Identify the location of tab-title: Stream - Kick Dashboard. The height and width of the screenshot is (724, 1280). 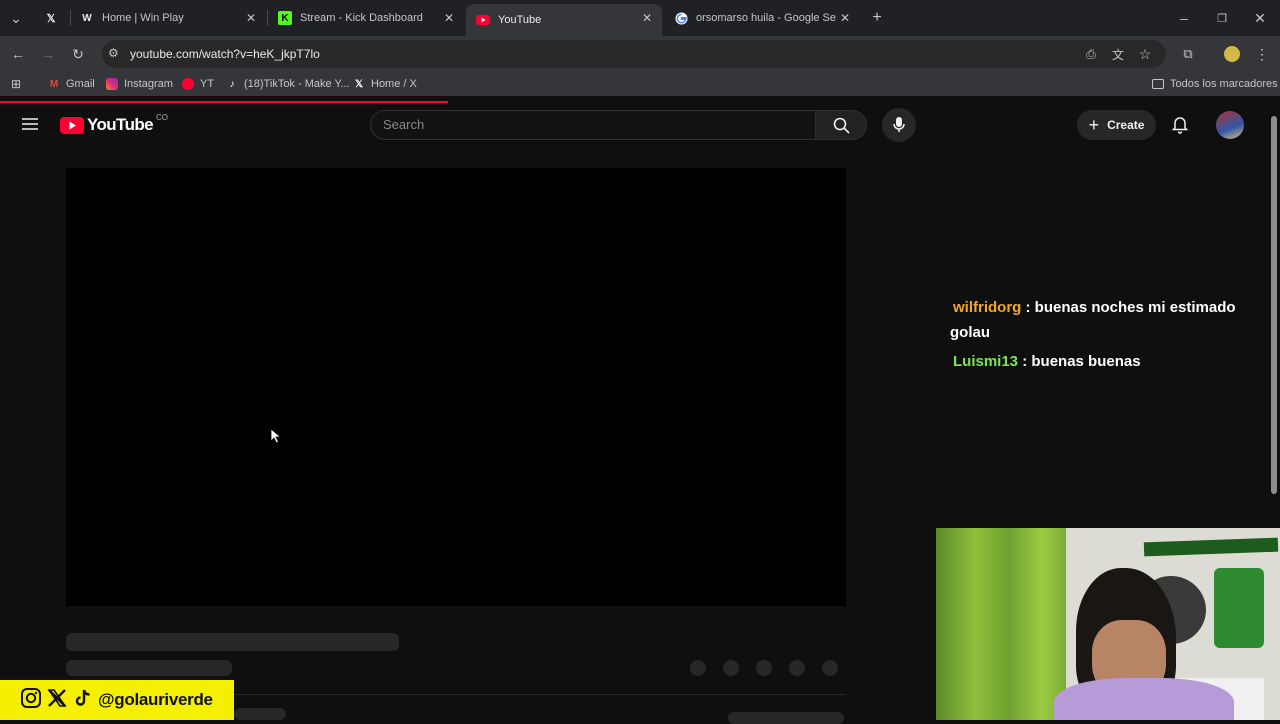
(361, 18).